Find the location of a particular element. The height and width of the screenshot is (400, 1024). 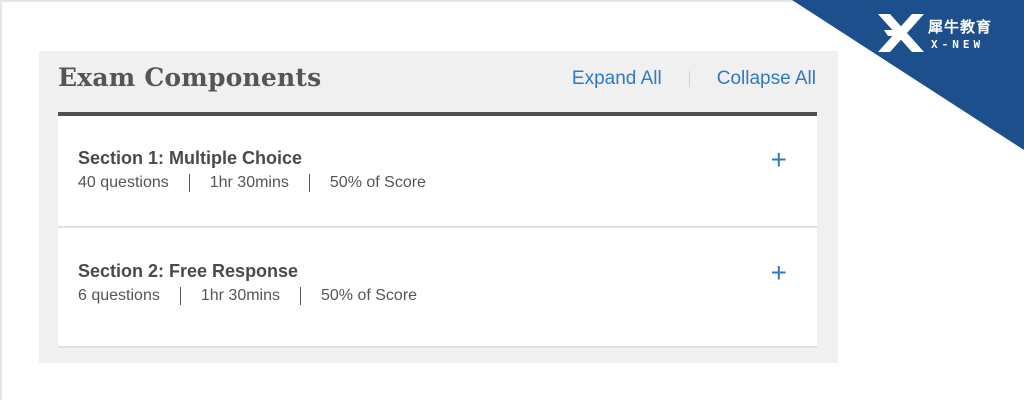

section-title: Section 2: Free Response is located at coordinates (188, 271).